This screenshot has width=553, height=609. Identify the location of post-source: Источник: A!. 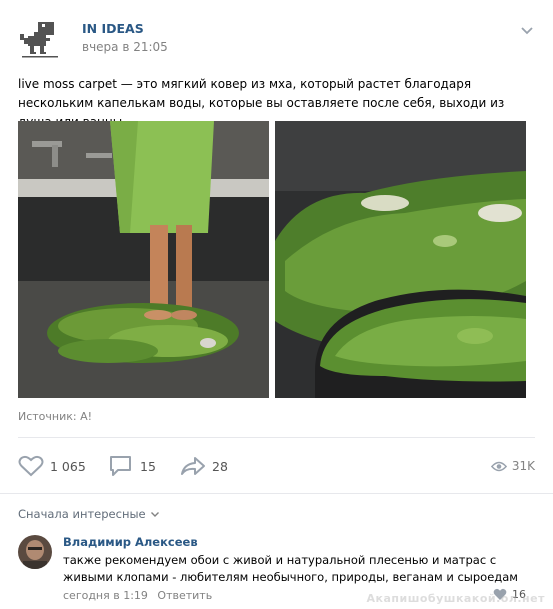
(55, 416).